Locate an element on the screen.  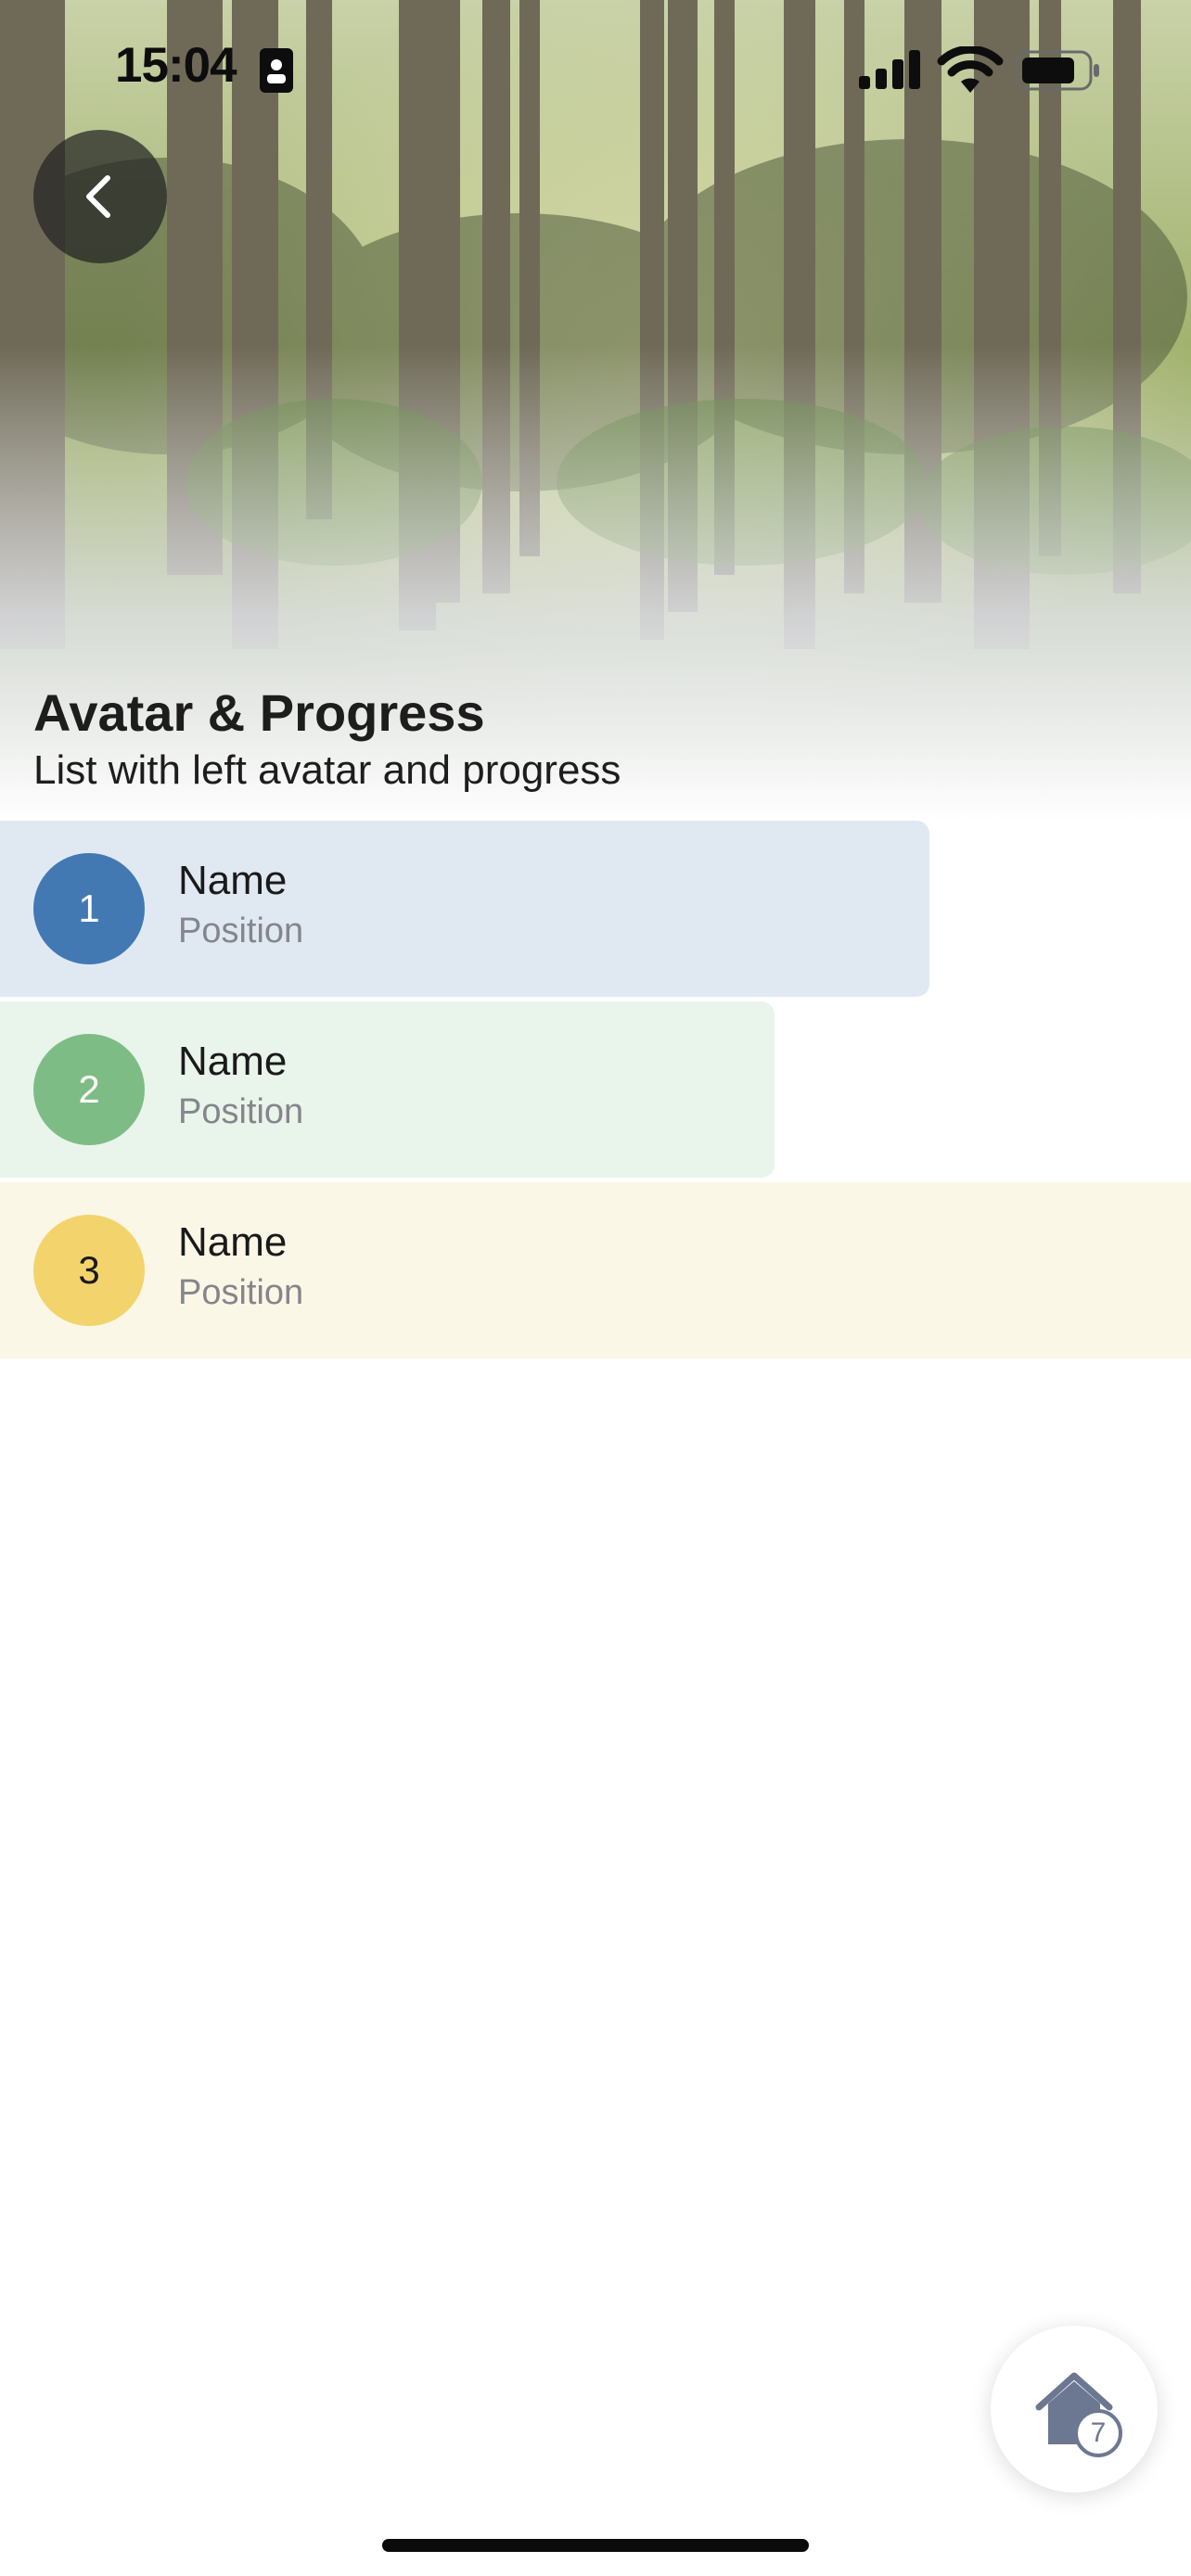
battery-icon is located at coordinates (1057, 71).